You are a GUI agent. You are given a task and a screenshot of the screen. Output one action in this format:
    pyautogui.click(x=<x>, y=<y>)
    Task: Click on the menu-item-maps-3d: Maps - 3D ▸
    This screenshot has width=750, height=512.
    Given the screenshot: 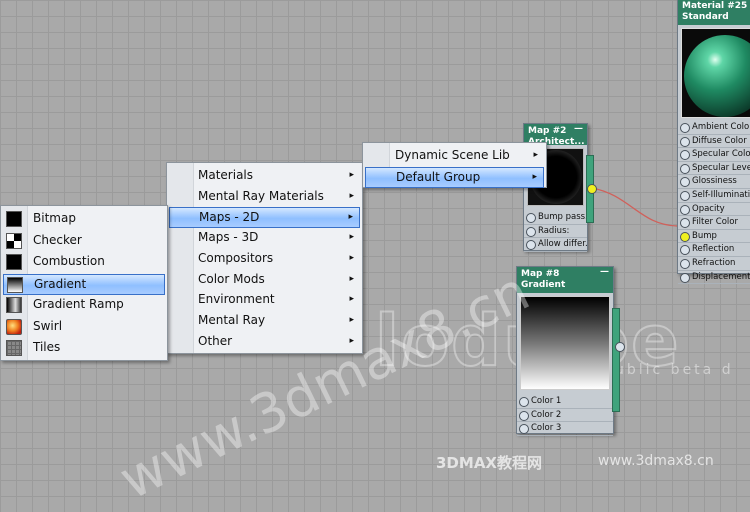 What is the action you would take?
    pyautogui.click(x=264, y=237)
    